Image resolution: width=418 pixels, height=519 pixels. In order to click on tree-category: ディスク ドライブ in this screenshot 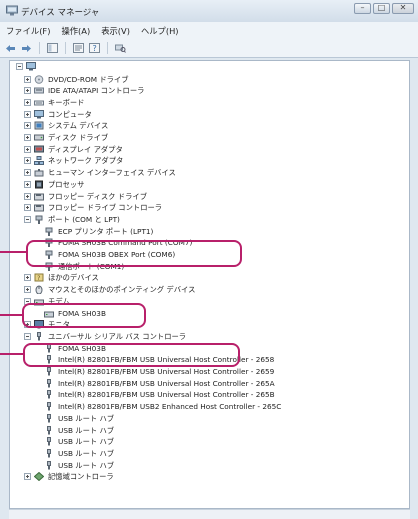, I will do `click(66, 138)`.